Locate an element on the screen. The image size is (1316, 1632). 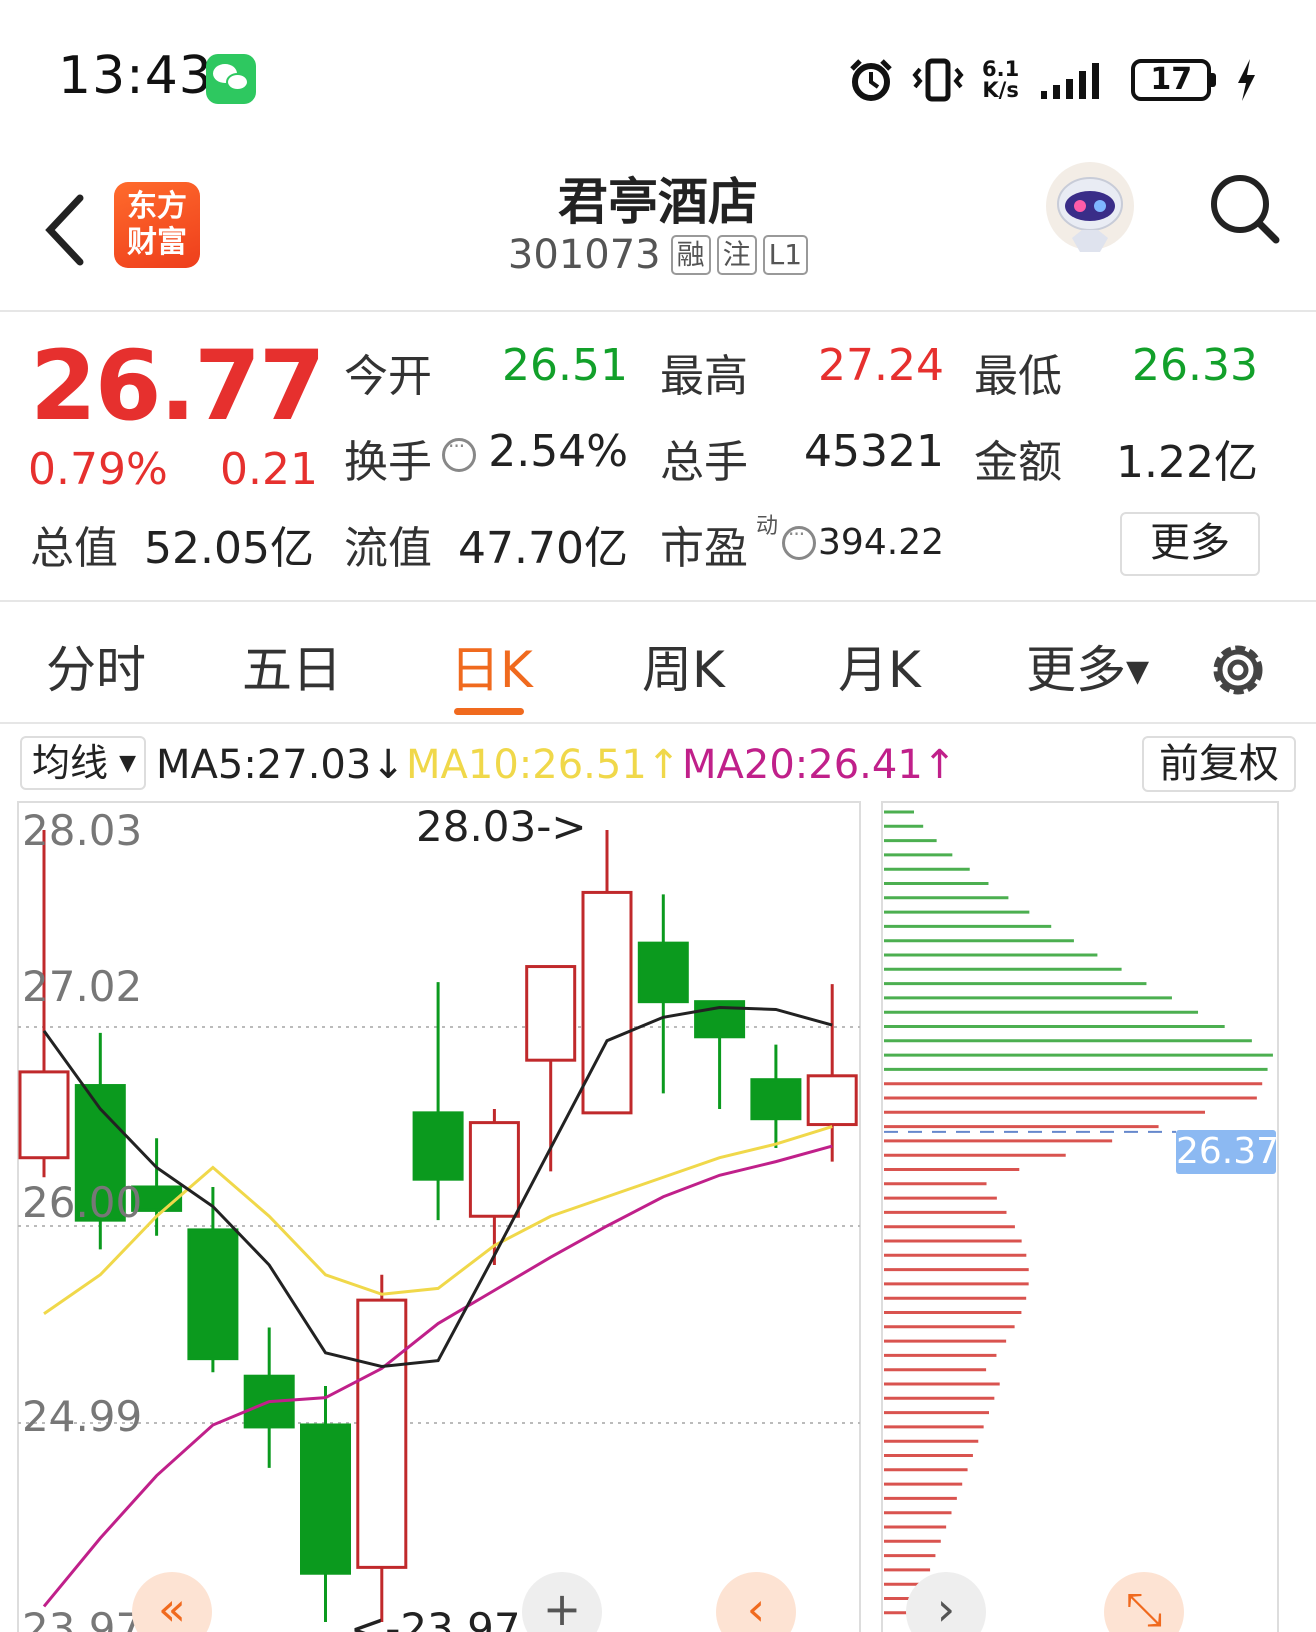
float-cap-value: 47.70亿 is located at coordinates (543, 548).